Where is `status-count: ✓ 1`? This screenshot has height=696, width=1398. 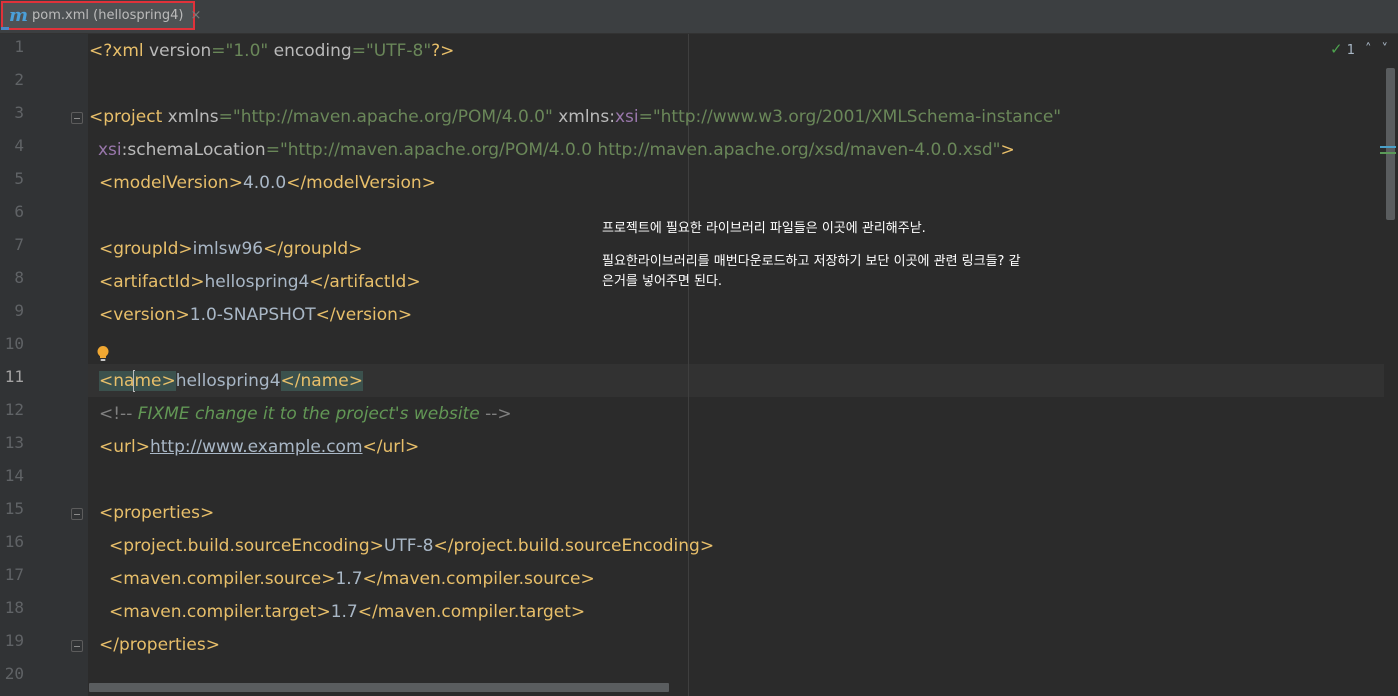 status-count: ✓ 1 is located at coordinates (1342, 49).